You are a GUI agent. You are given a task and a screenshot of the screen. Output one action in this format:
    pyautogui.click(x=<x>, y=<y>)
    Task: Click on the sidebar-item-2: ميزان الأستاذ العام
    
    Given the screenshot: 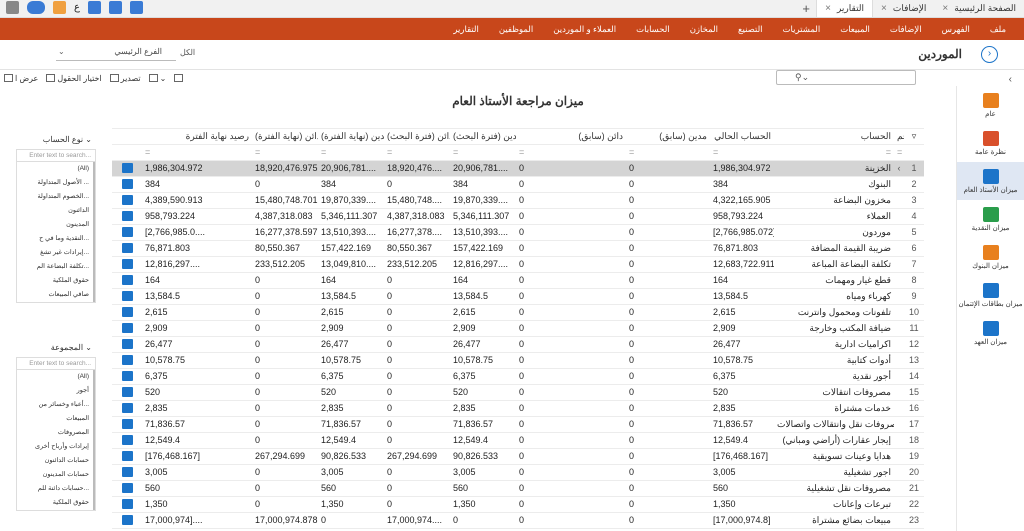 What is the action you would take?
    pyautogui.click(x=990, y=181)
    